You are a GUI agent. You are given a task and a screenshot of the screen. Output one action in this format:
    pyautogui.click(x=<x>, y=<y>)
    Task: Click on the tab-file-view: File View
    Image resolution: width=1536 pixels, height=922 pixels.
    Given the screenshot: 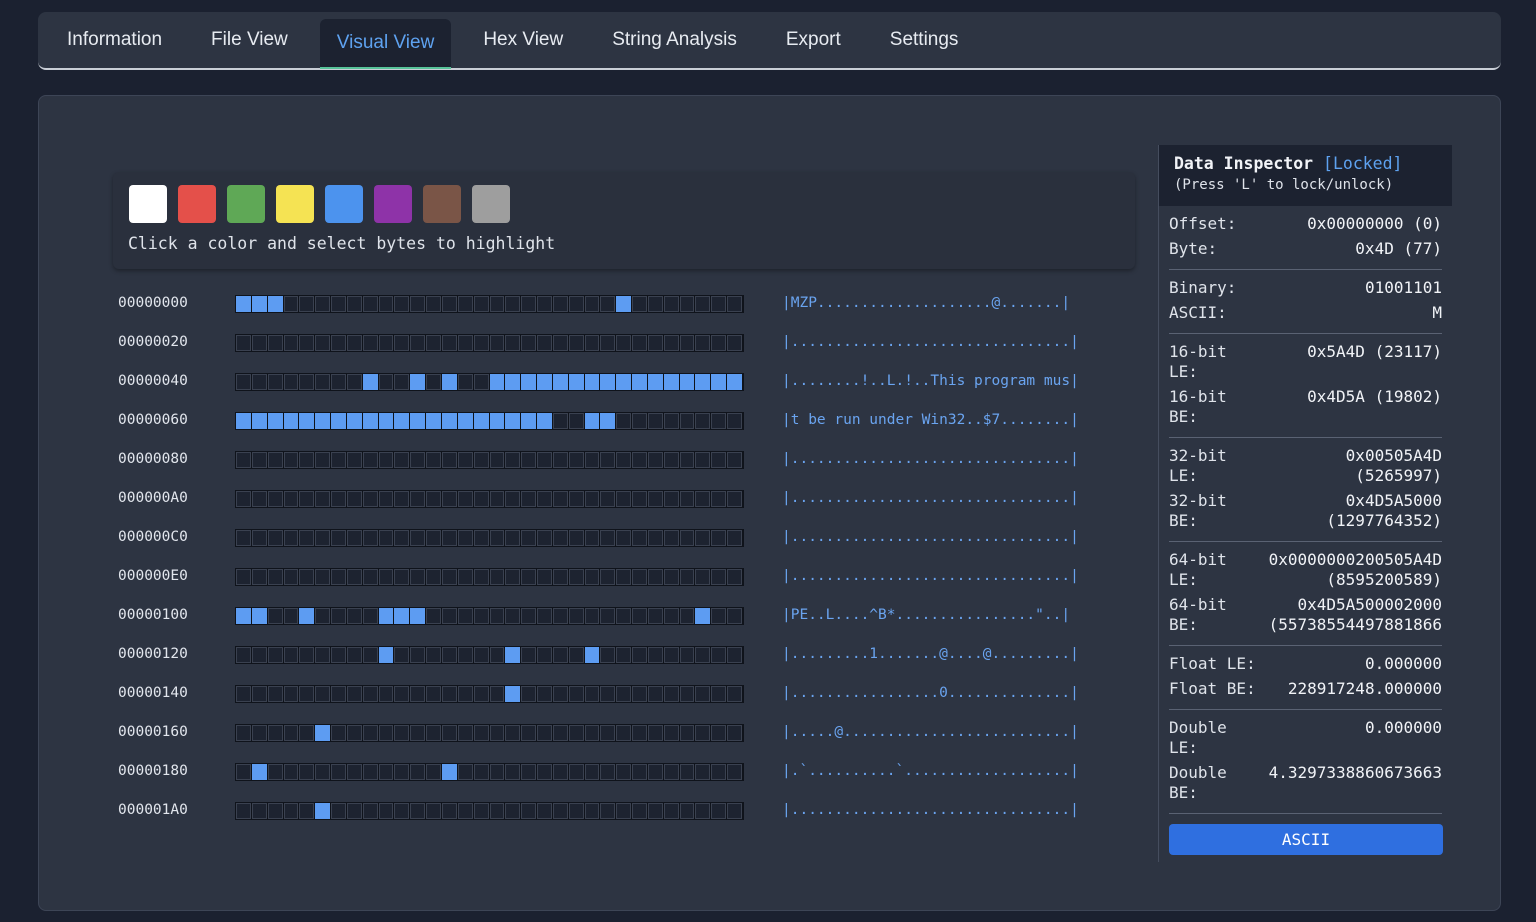 What is the action you would take?
    pyautogui.click(x=249, y=40)
    